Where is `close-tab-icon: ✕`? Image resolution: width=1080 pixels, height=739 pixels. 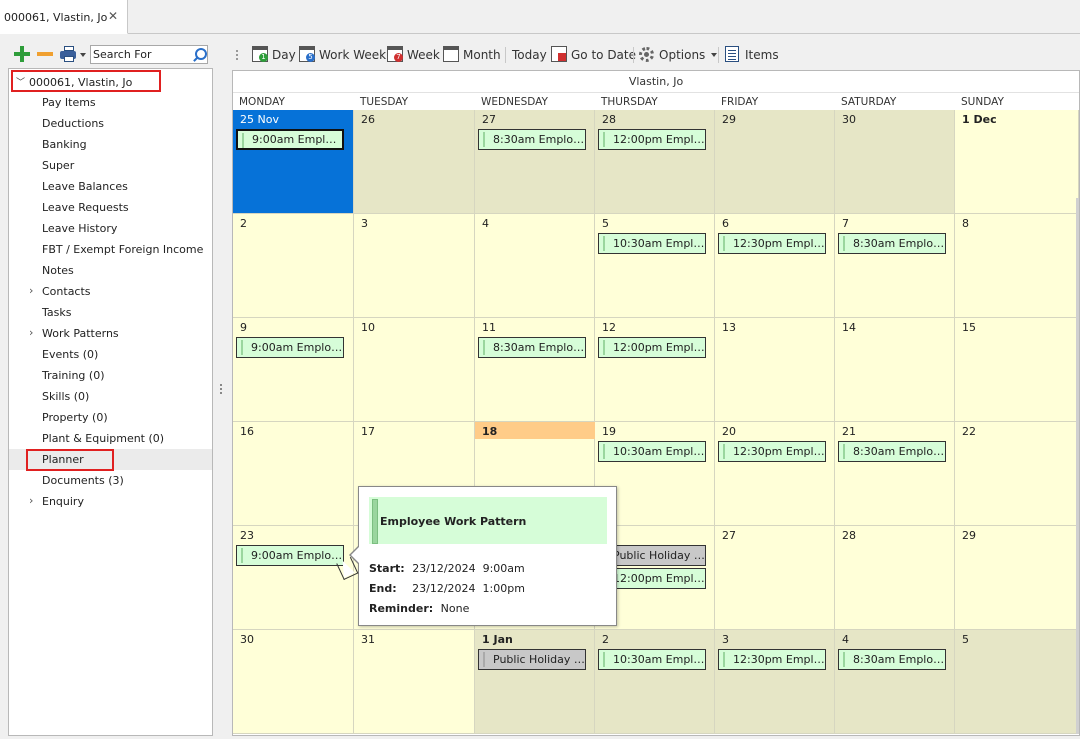
close-tab-icon: ✕ is located at coordinates (113, 16).